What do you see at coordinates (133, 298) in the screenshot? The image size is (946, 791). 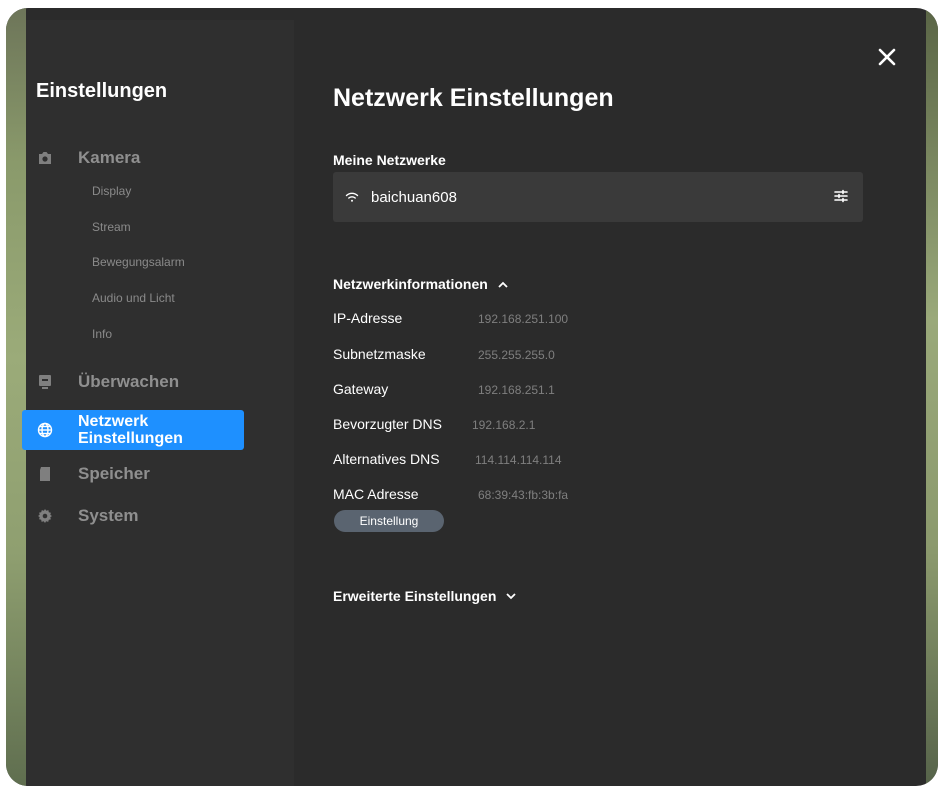 I see `subitem-audio-light: Audio und Licht` at bounding box center [133, 298].